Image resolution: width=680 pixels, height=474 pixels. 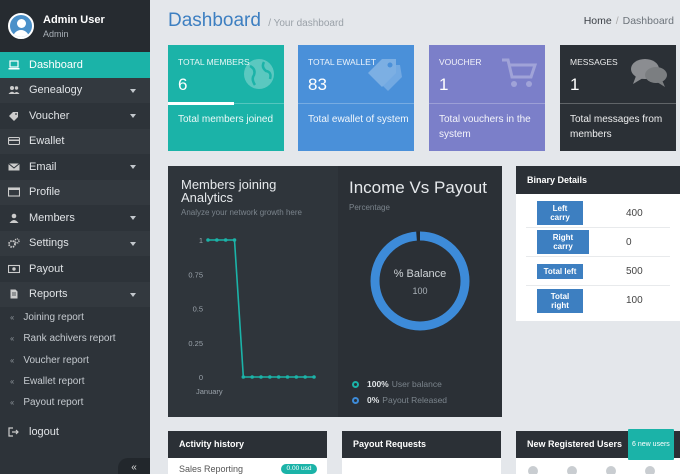 I want to click on sidebar-item-profile: Profile, so click(x=75, y=192).